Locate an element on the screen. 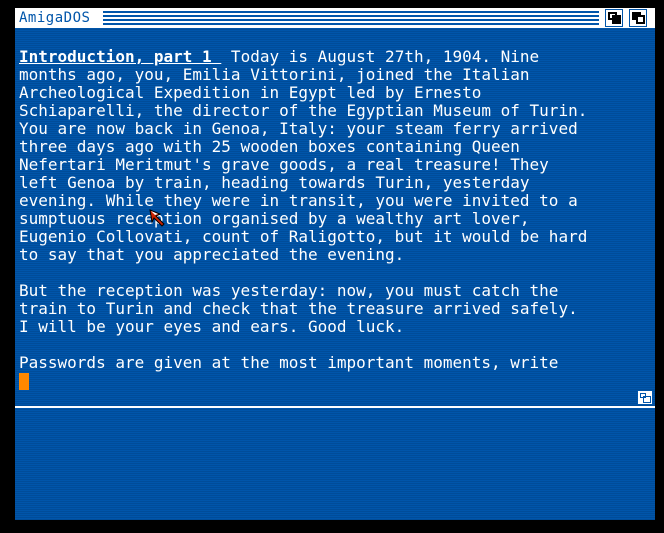 The image size is (664, 533). text-cursor is located at coordinates (24, 381).